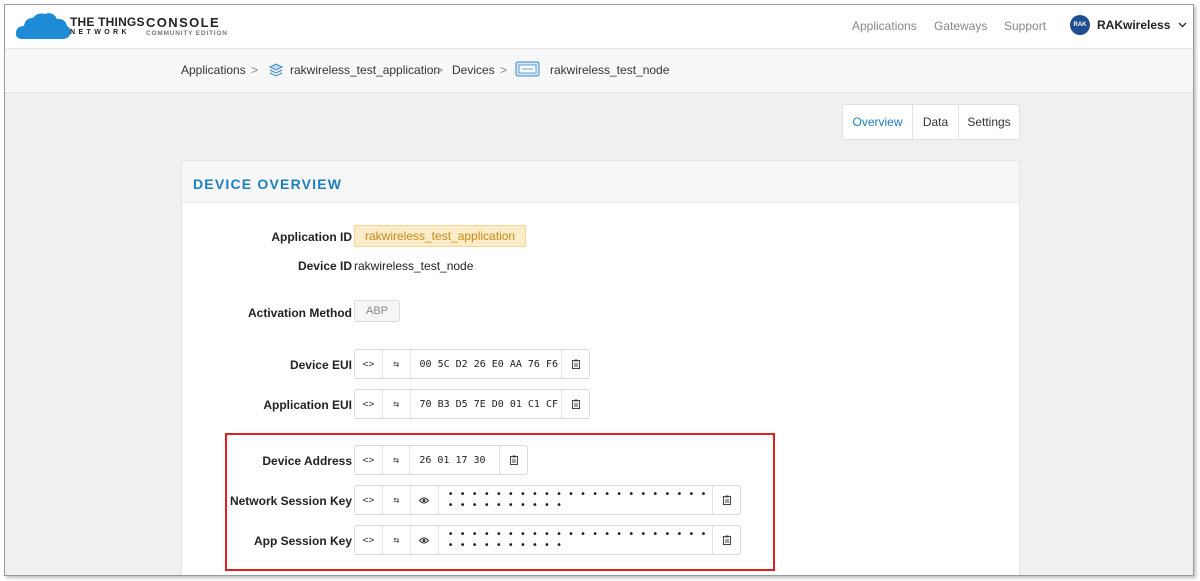  I want to click on username: RAKwireless, so click(1134, 25).